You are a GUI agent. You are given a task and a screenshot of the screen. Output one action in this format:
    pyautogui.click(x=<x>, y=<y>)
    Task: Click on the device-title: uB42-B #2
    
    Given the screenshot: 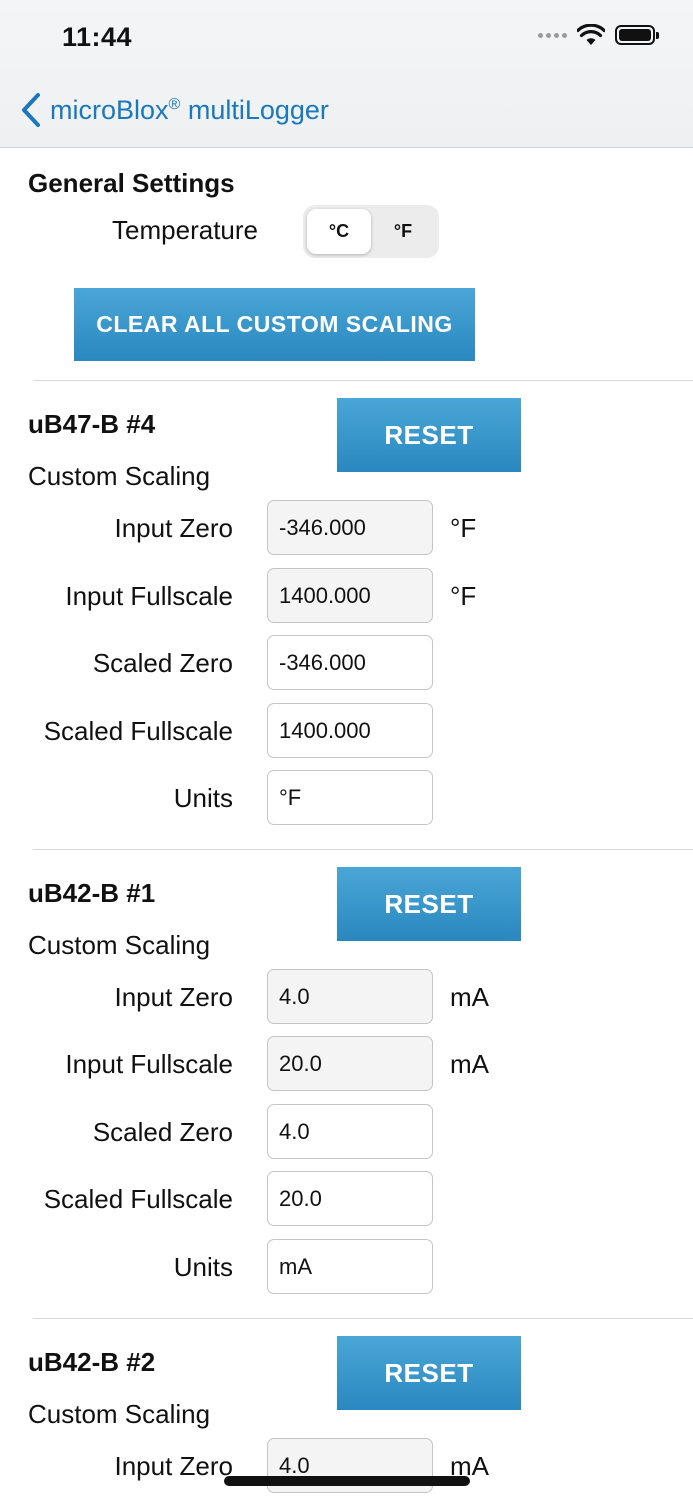 What is the action you would take?
    pyautogui.click(x=92, y=1362)
    